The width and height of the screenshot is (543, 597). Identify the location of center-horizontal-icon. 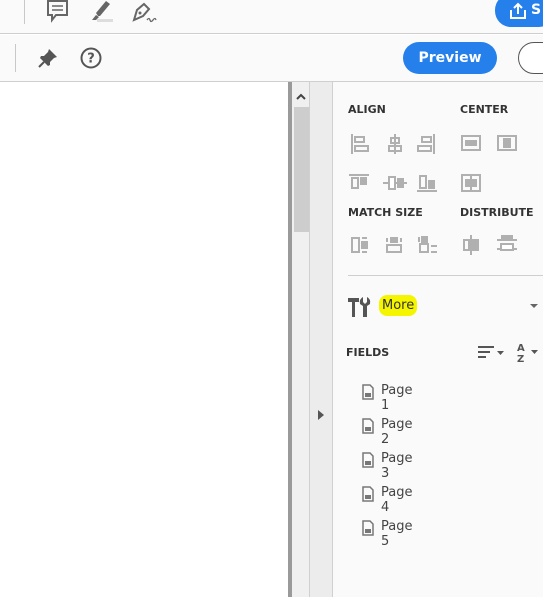
(471, 143).